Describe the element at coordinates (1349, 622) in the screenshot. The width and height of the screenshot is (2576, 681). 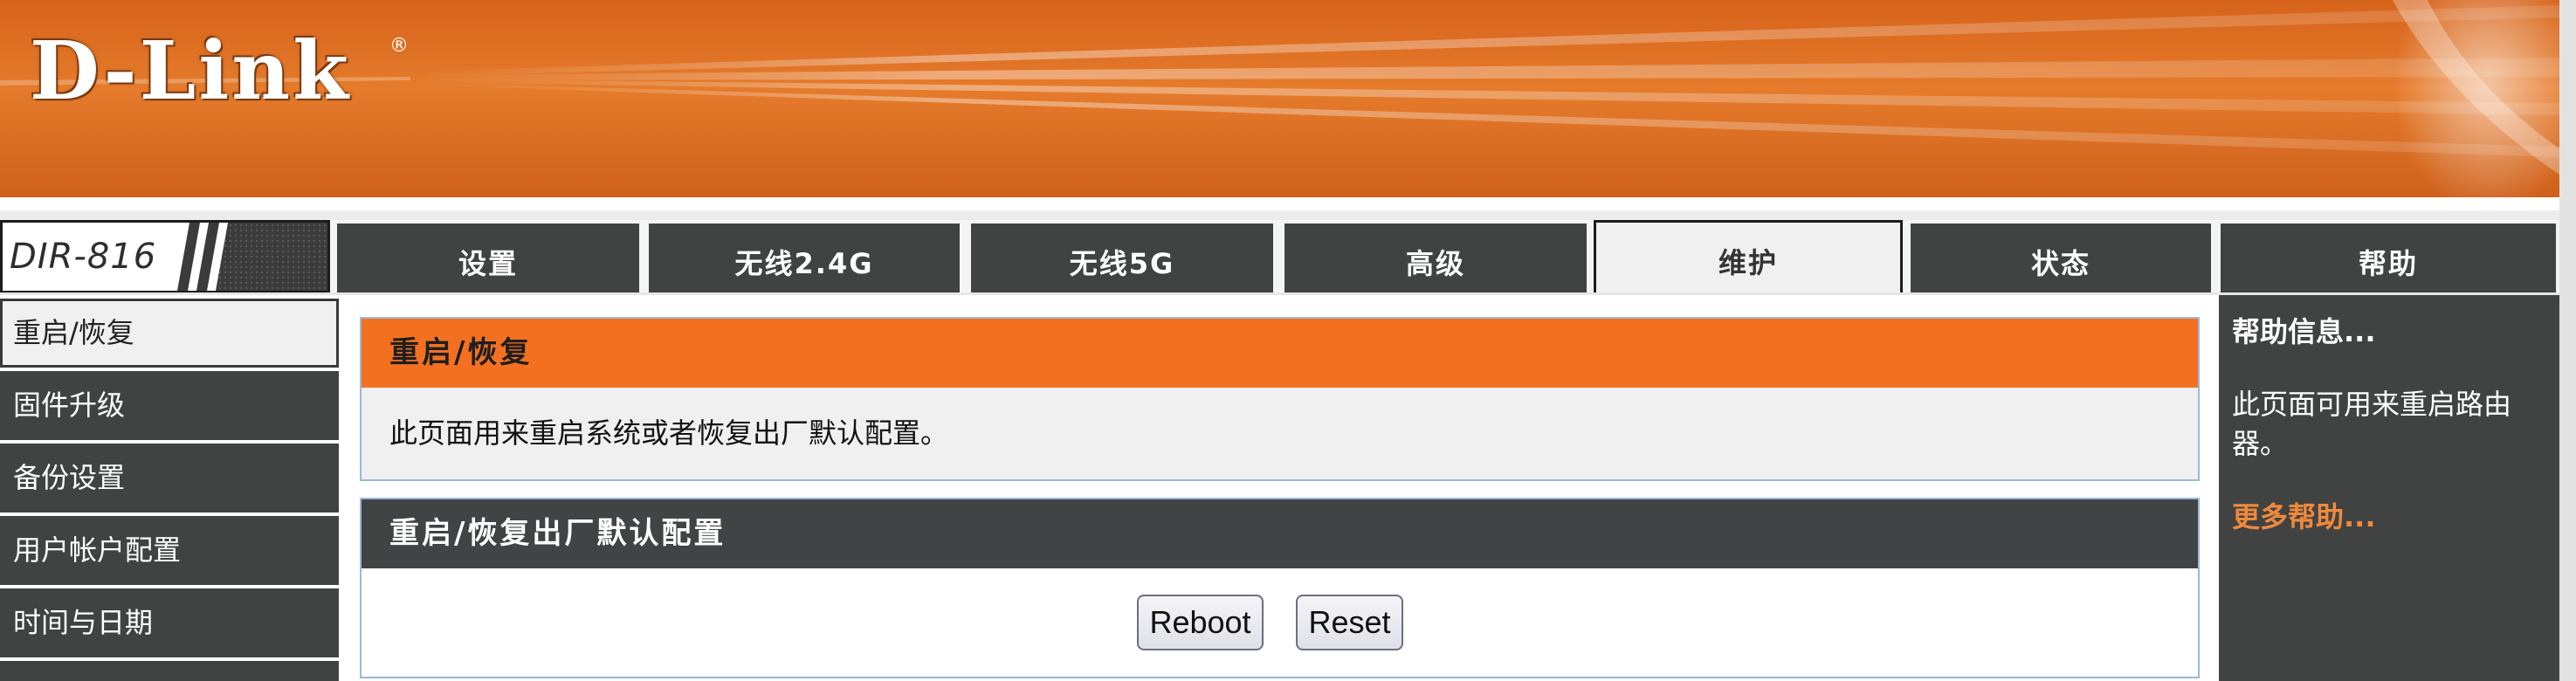
I see `reset-button: Reset` at that location.